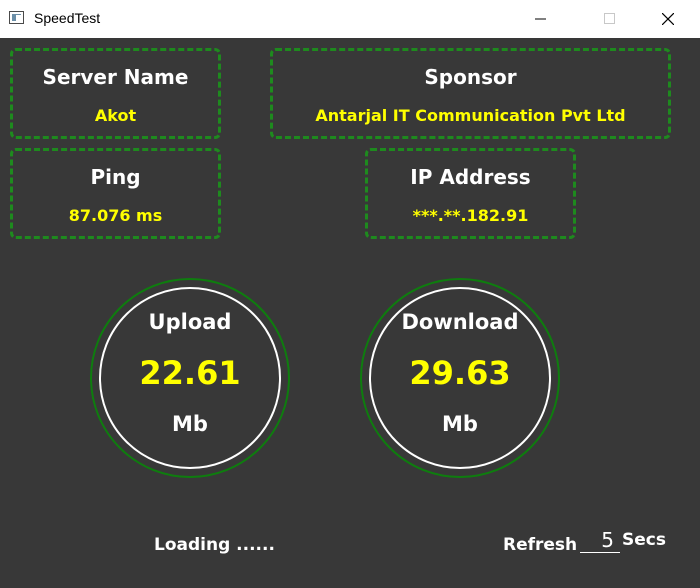 This screenshot has width=700, height=588. I want to click on close-button, so click(668, 19).